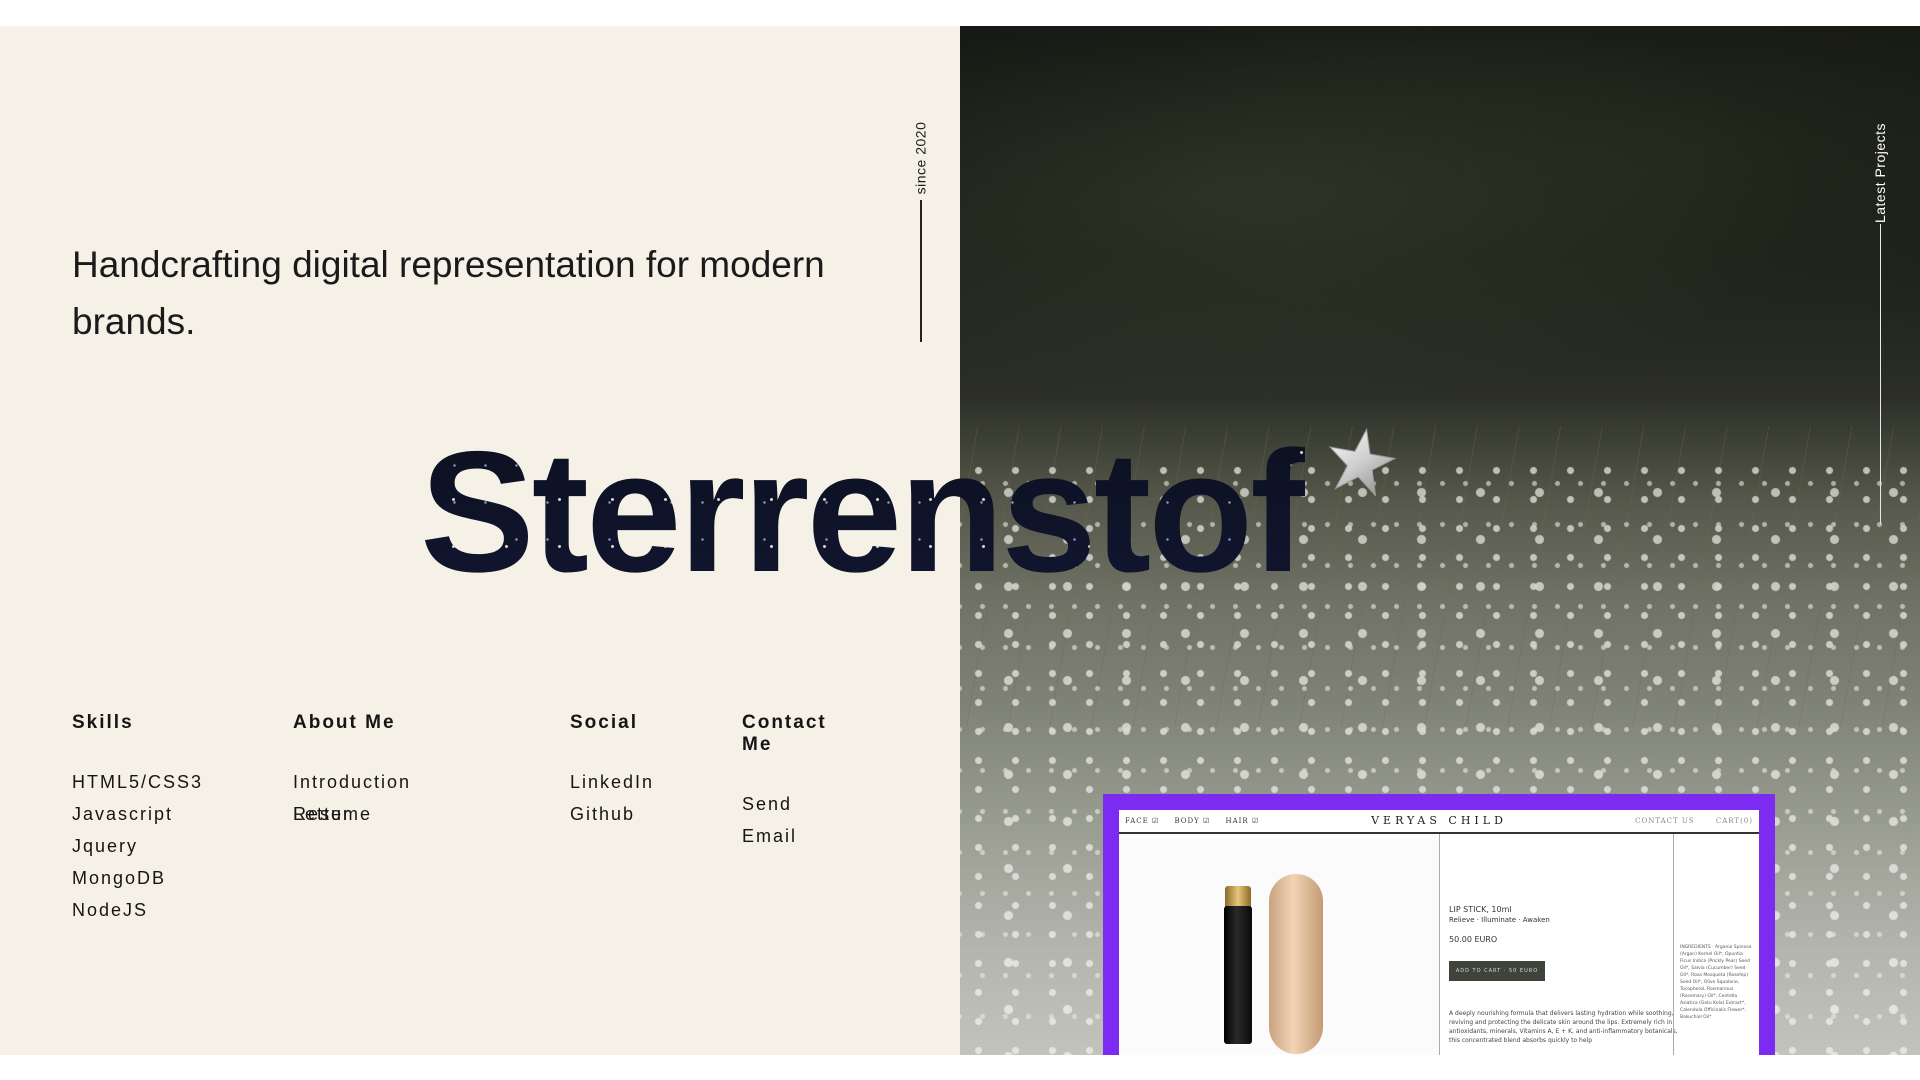  I want to click on since-label: since 2020, so click(920, 158).